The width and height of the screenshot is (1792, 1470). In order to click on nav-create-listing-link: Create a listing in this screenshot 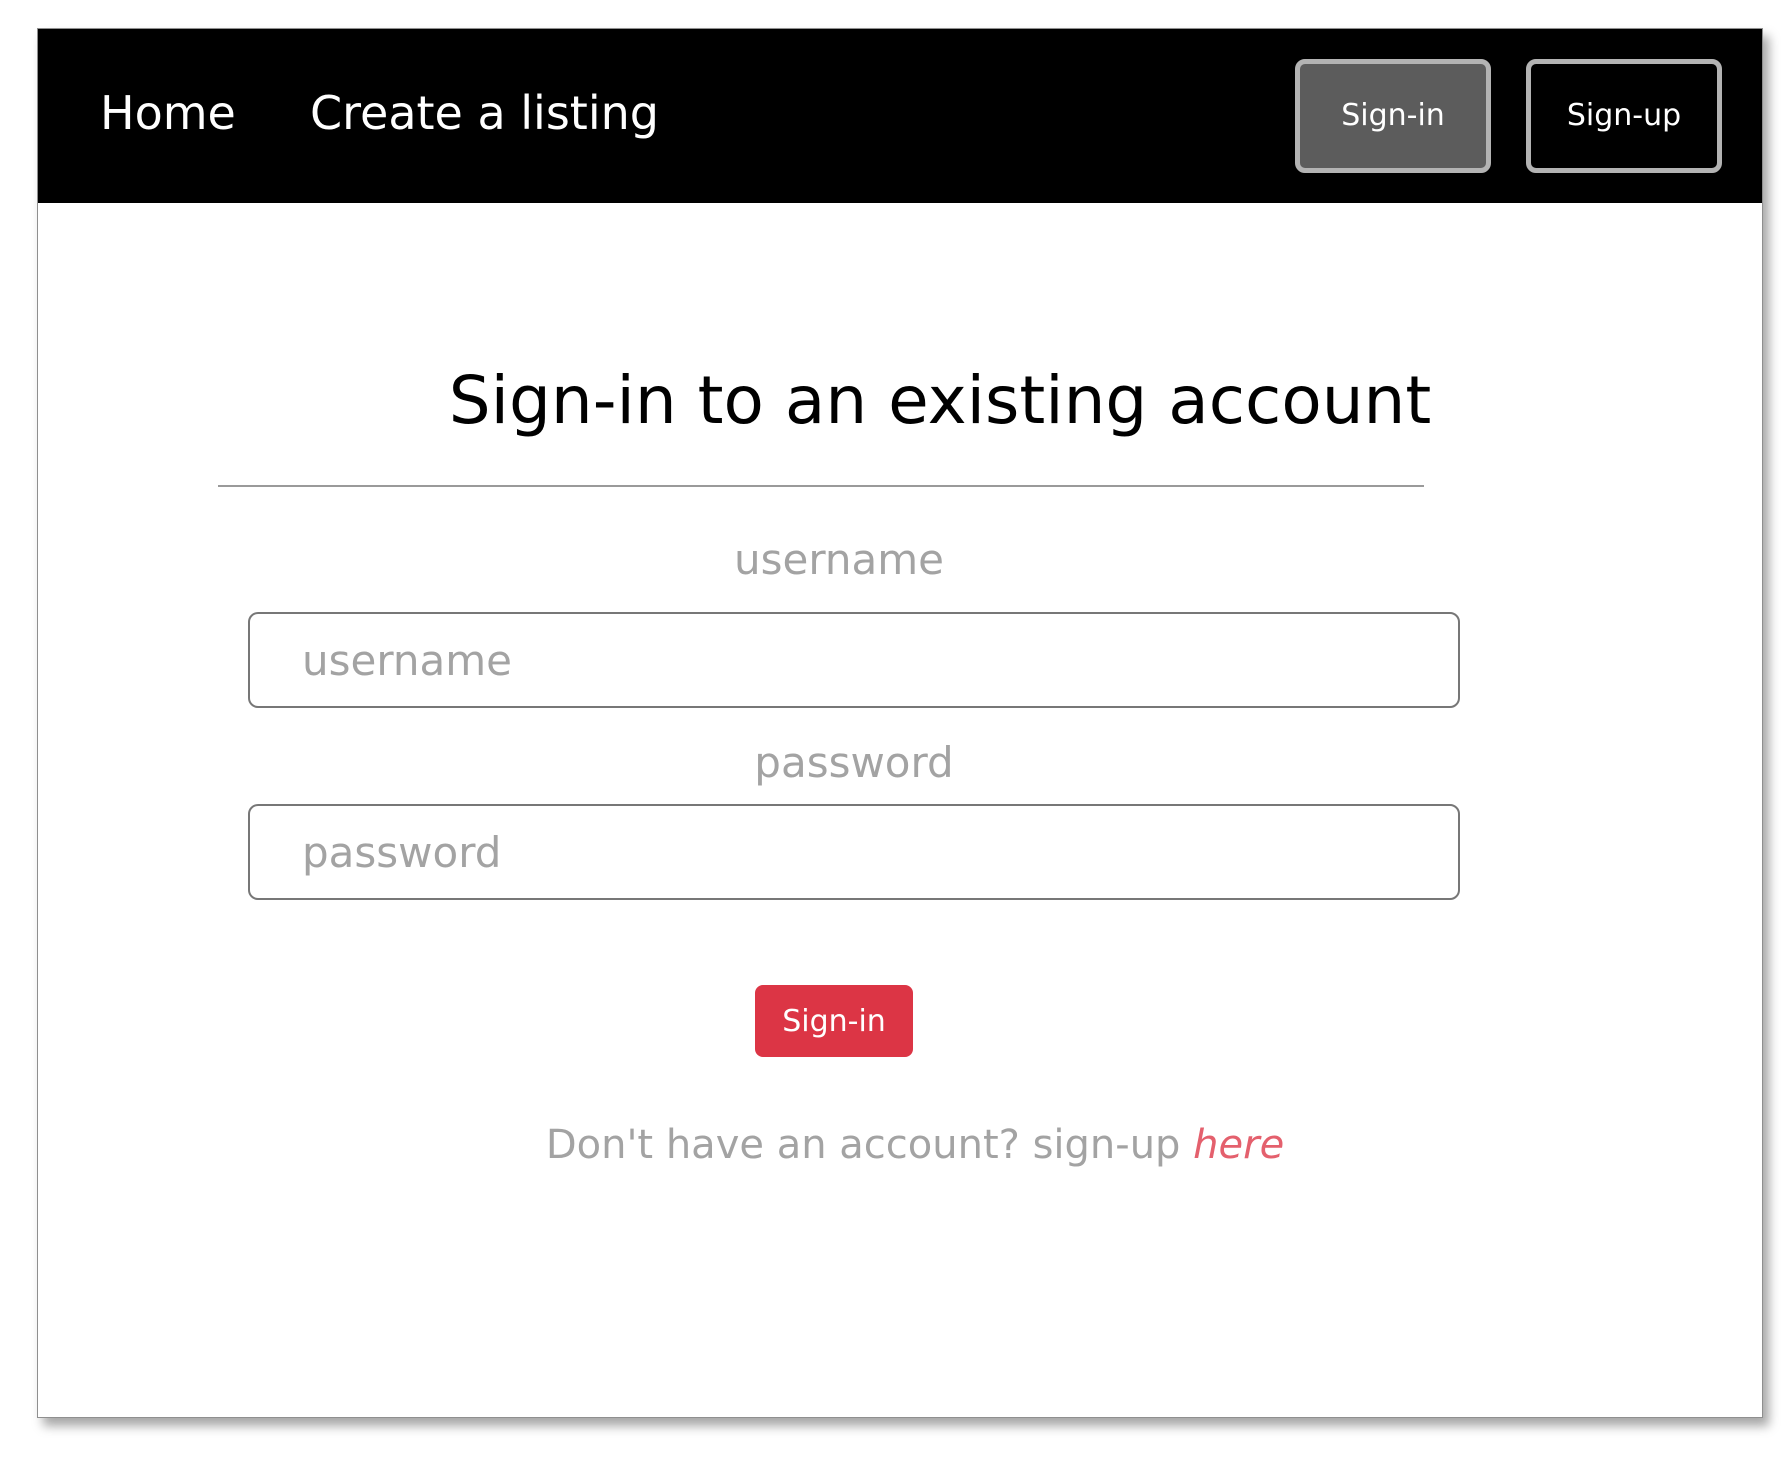, I will do `click(484, 113)`.